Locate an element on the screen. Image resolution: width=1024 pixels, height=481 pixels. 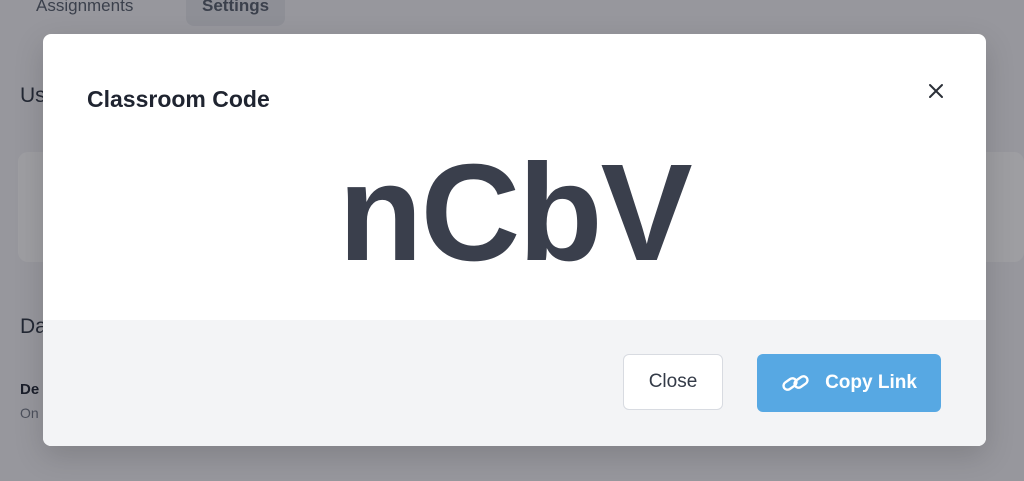
close-icon is located at coordinates (936, 91).